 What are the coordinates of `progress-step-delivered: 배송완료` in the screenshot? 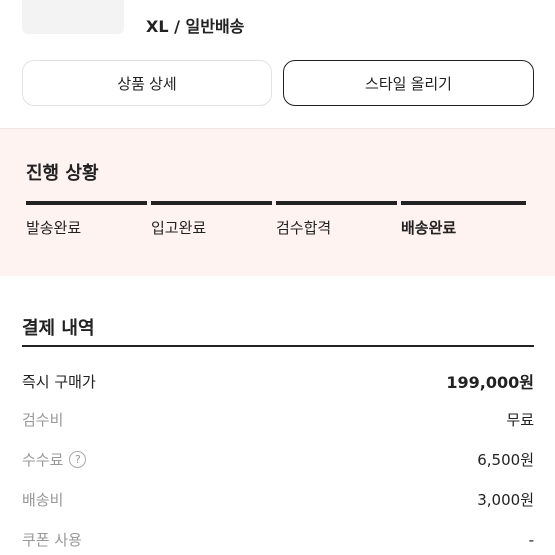 It's located at (463, 219).